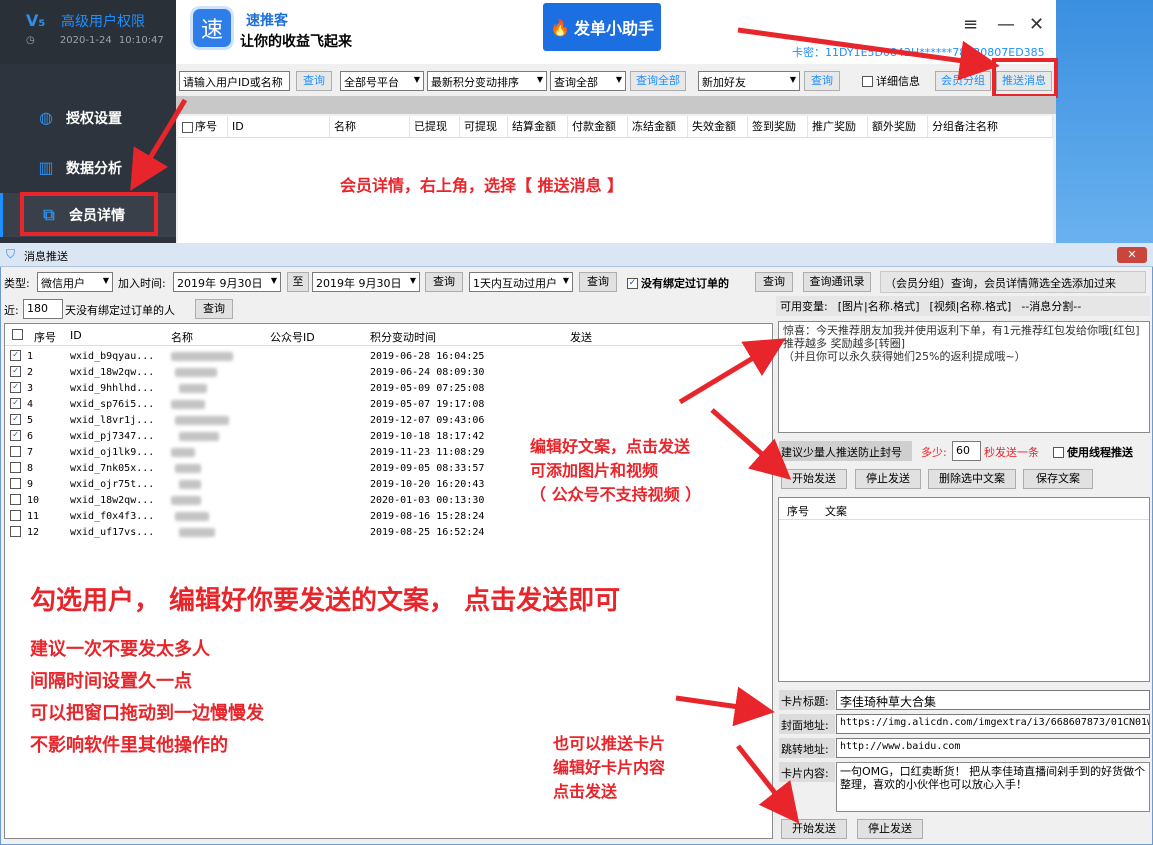 The width and height of the screenshot is (1153, 845). Describe the element at coordinates (427, 532) in the screenshot. I see `row-time: 2019-08-25 16:52:24` at that location.